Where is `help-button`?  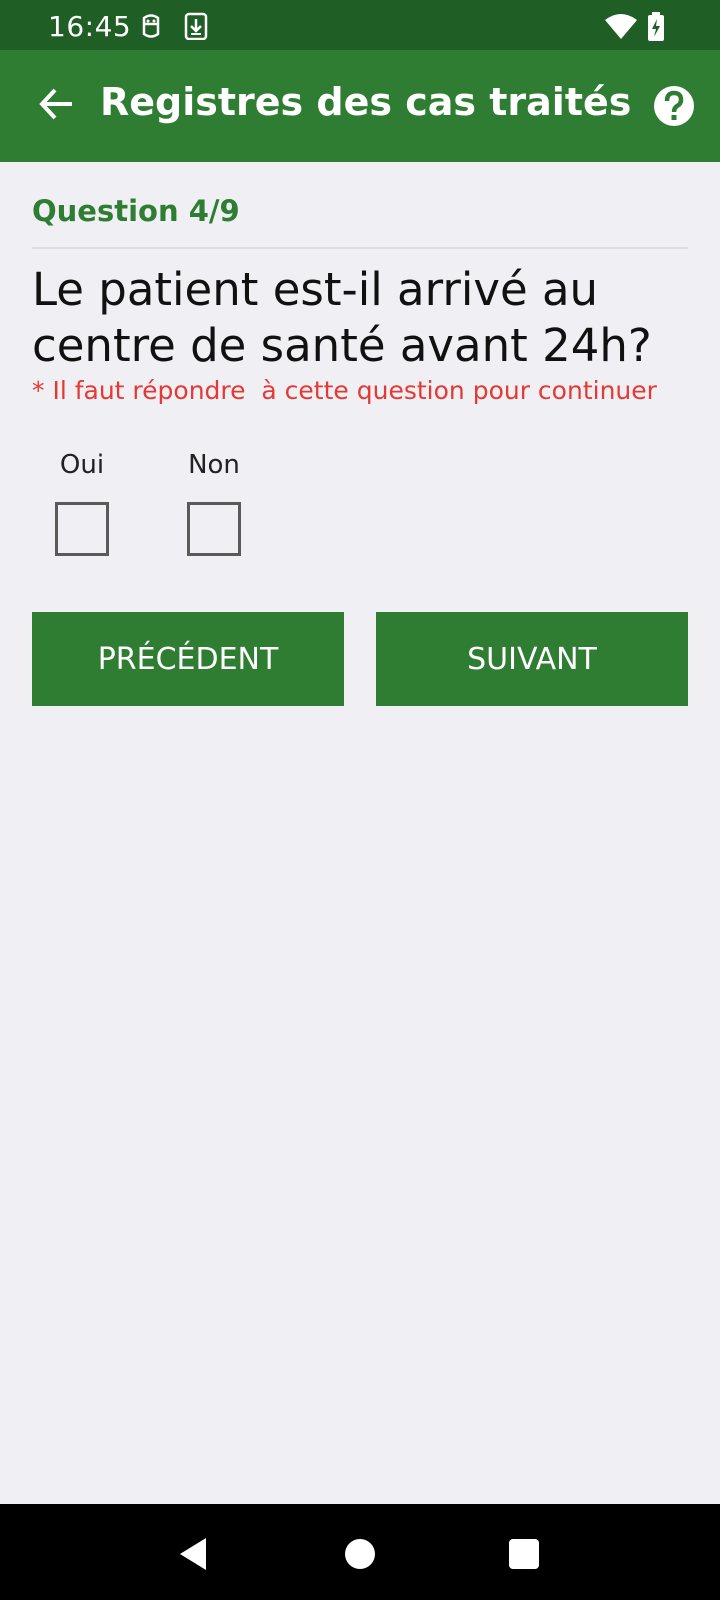
help-button is located at coordinates (674, 106).